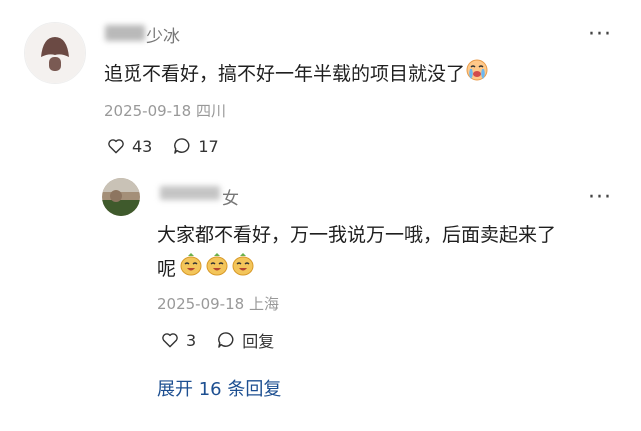 Image resolution: width=641 pixels, height=431 pixels. I want to click on reply-location: 上海, so click(263, 304).